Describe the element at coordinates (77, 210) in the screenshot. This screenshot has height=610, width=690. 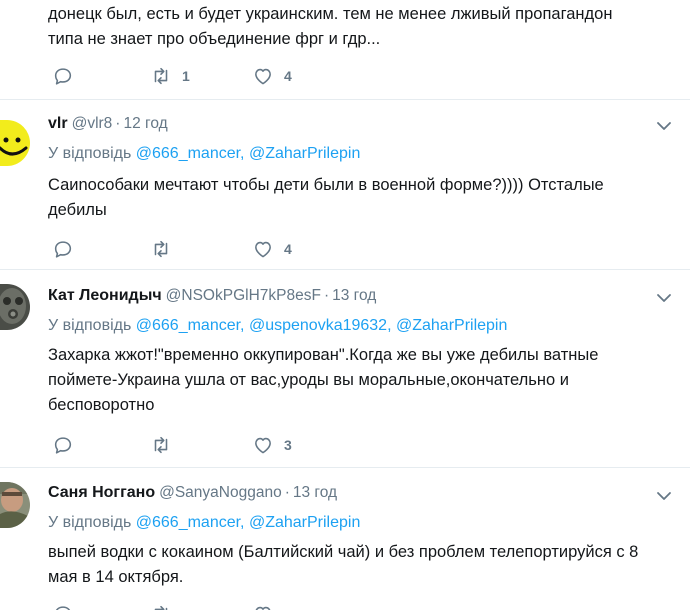
I see `tweet-text-line: дебилы` at that location.